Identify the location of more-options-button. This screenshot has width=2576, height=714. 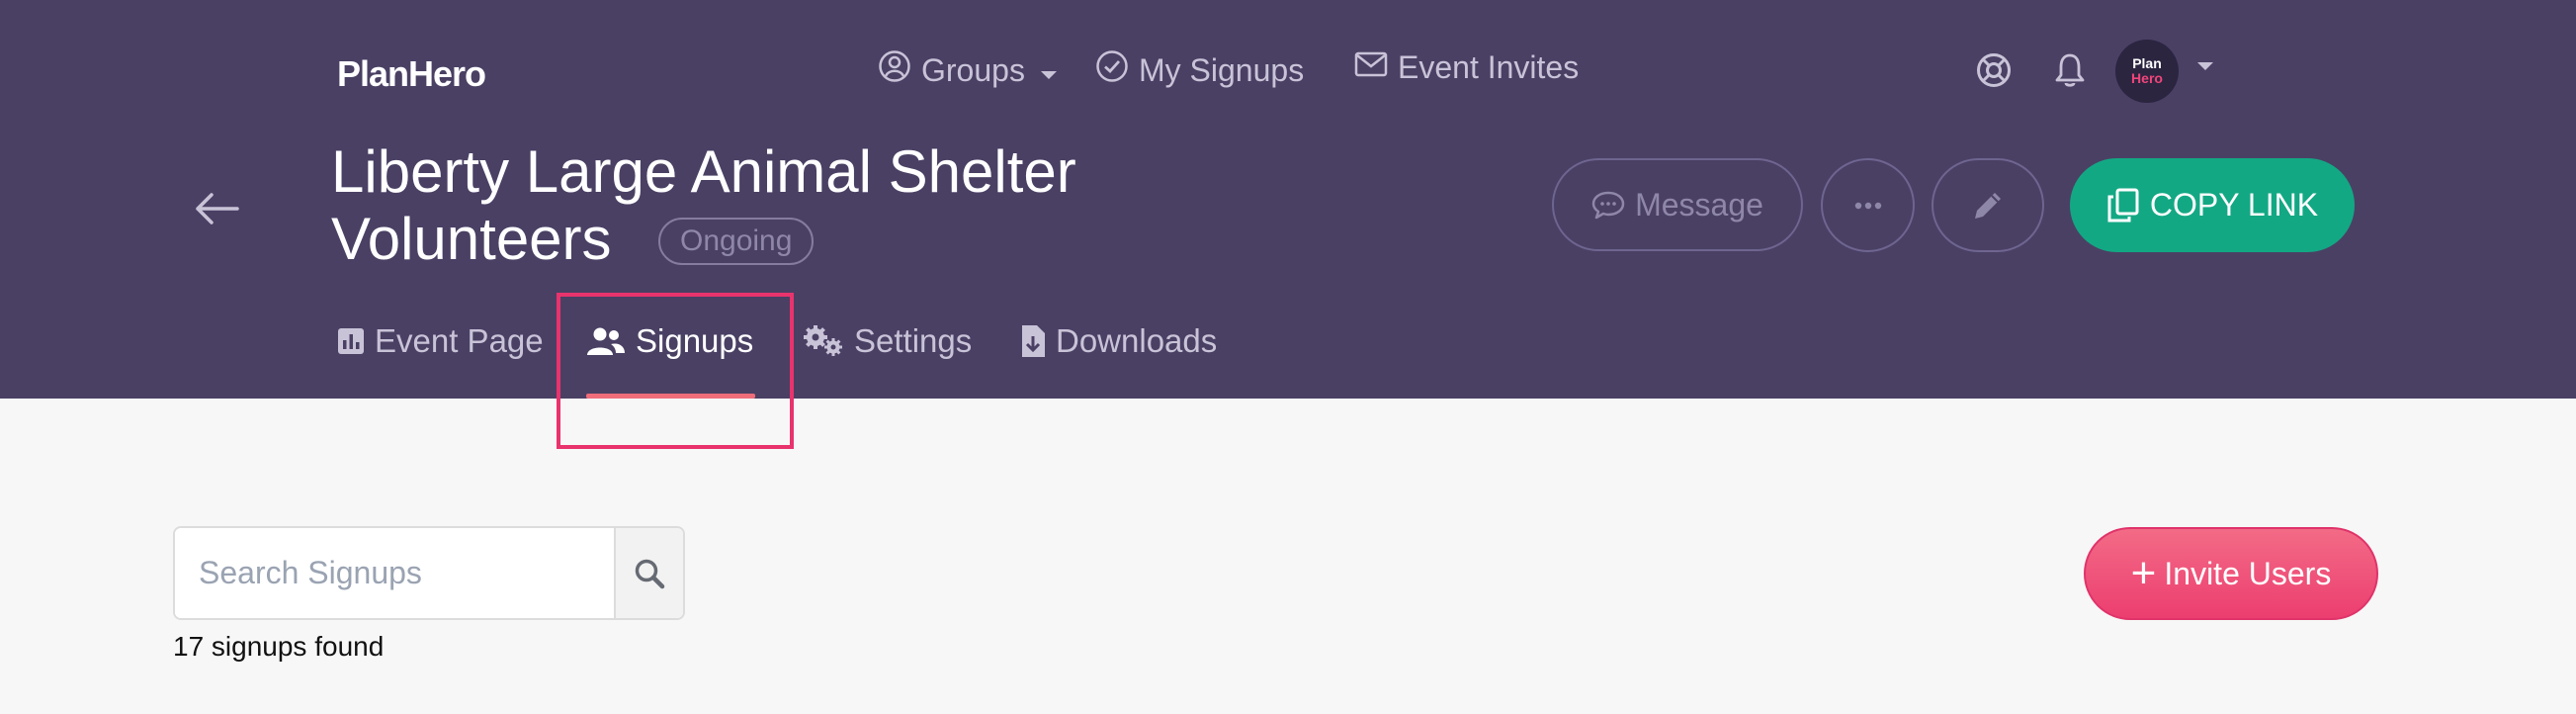
(1868, 205).